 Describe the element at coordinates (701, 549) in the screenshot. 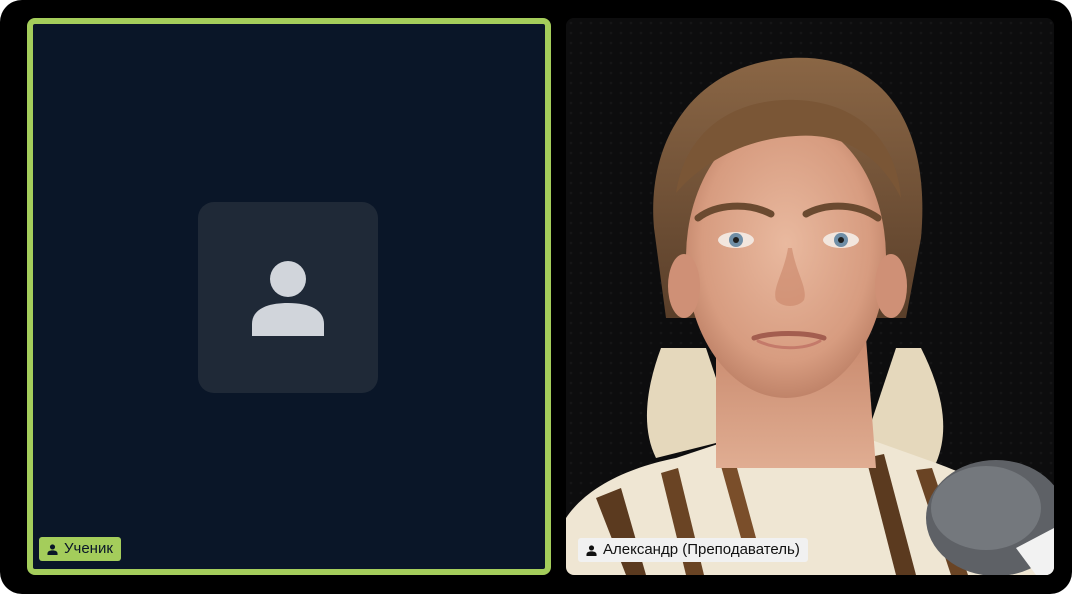

I see `participant-name: Александр (Преподаватель)` at that location.